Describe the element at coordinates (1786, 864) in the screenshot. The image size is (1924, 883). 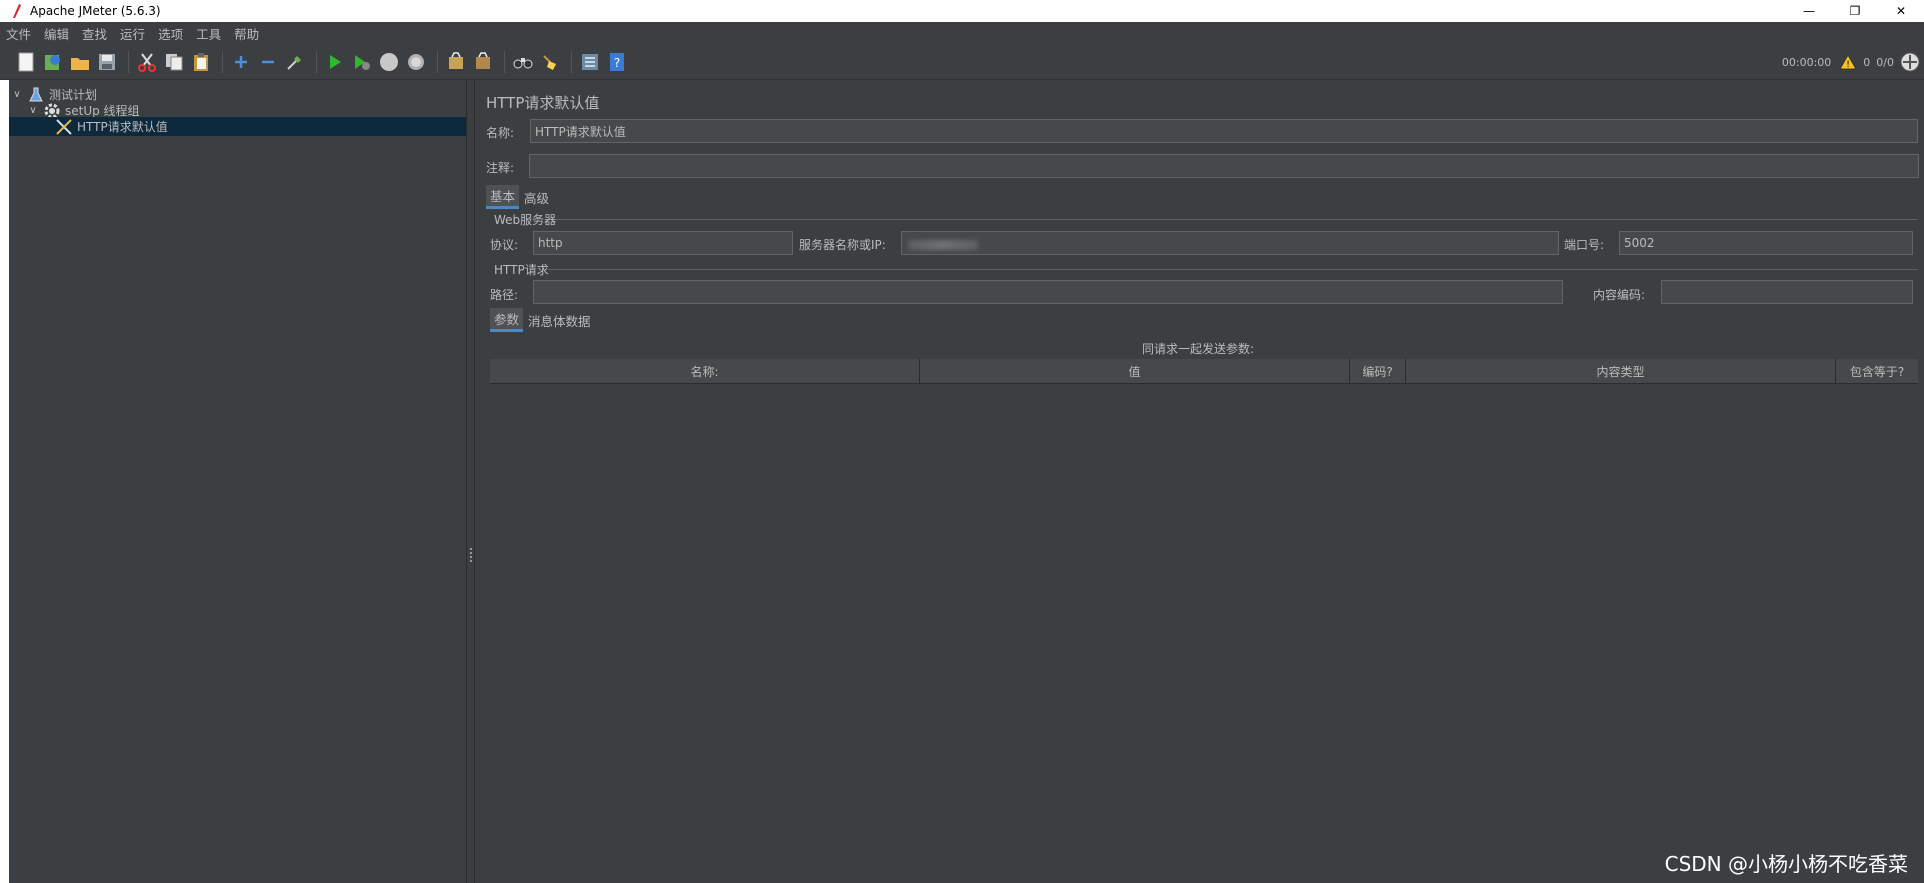
I see `watermark: CSDN @小杨小杨不吃香菜` at that location.